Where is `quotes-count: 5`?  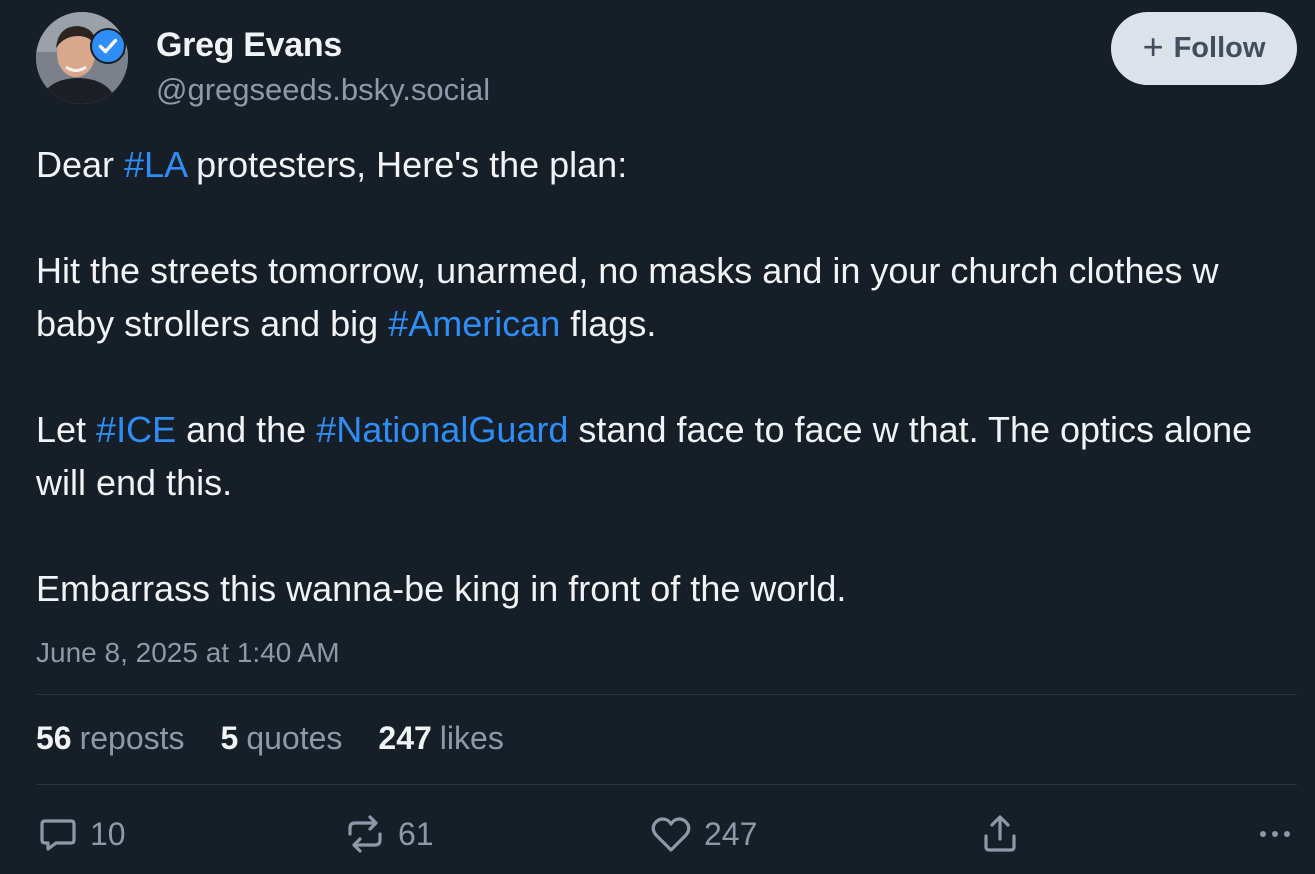 quotes-count: 5 is located at coordinates (229, 738).